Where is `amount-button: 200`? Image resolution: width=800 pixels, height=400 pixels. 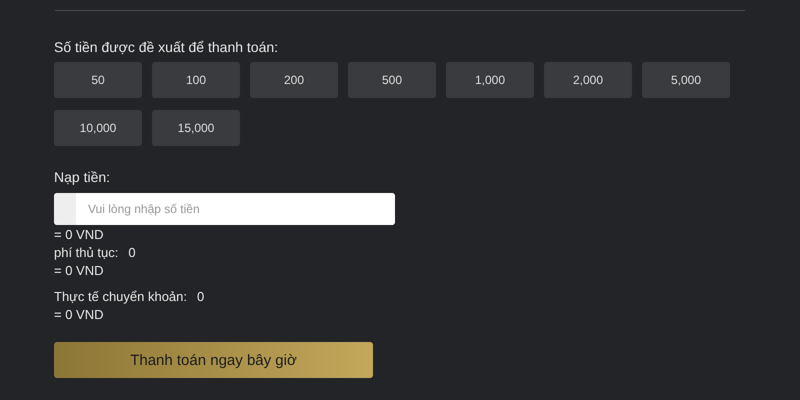 amount-button: 200 is located at coordinates (294, 80).